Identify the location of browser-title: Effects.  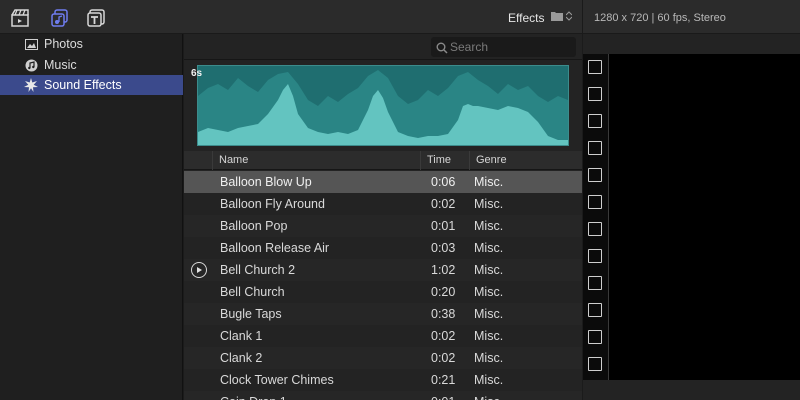
(526, 18).